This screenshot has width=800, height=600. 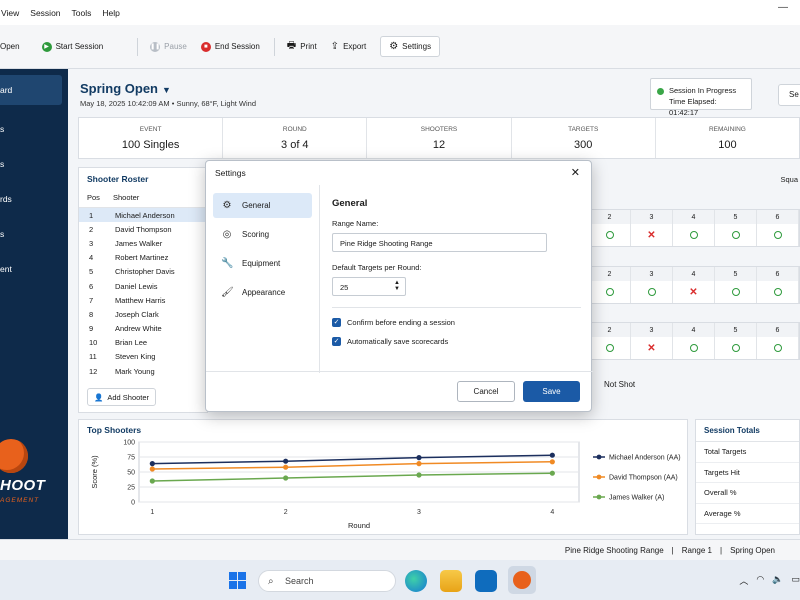 What do you see at coordinates (230, 46) in the screenshot?
I see `end-session-button: ■ End Session` at bounding box center [230, 46].